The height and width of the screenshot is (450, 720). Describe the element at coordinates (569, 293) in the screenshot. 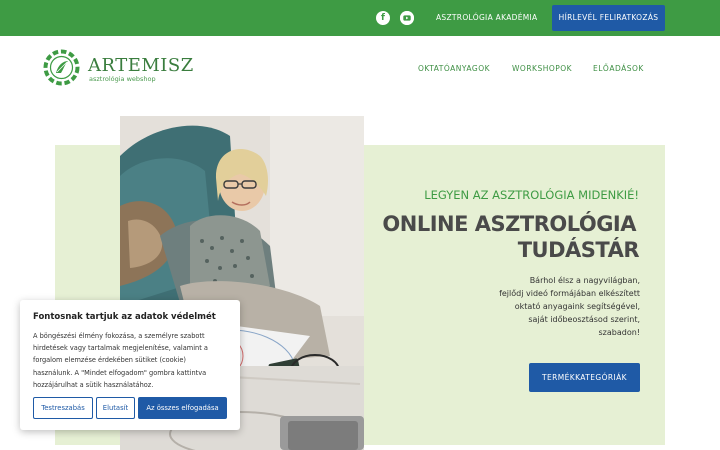

I see `hero-description-line: fejlődj videó formájában elkészített` at that location.